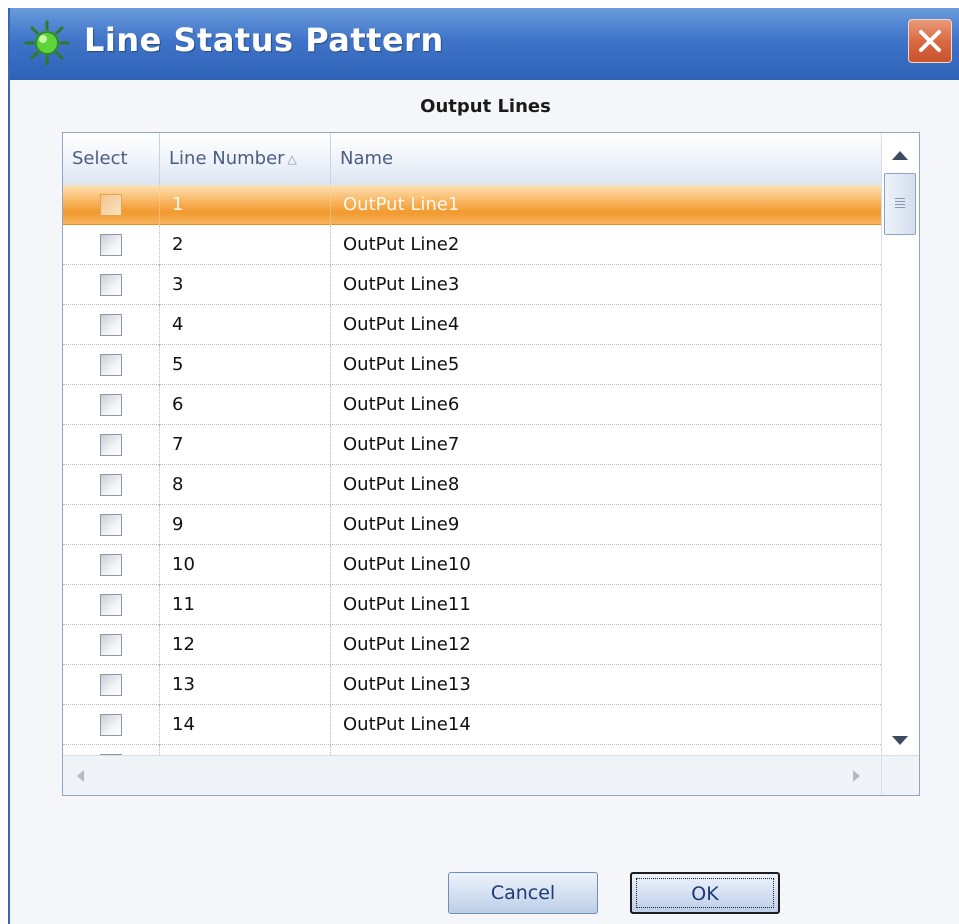 This screenshot has width=959, height=924. Describe the element at coordinates (245, 605) in the screenshot. I see `line-number-cell: 11` at that location.